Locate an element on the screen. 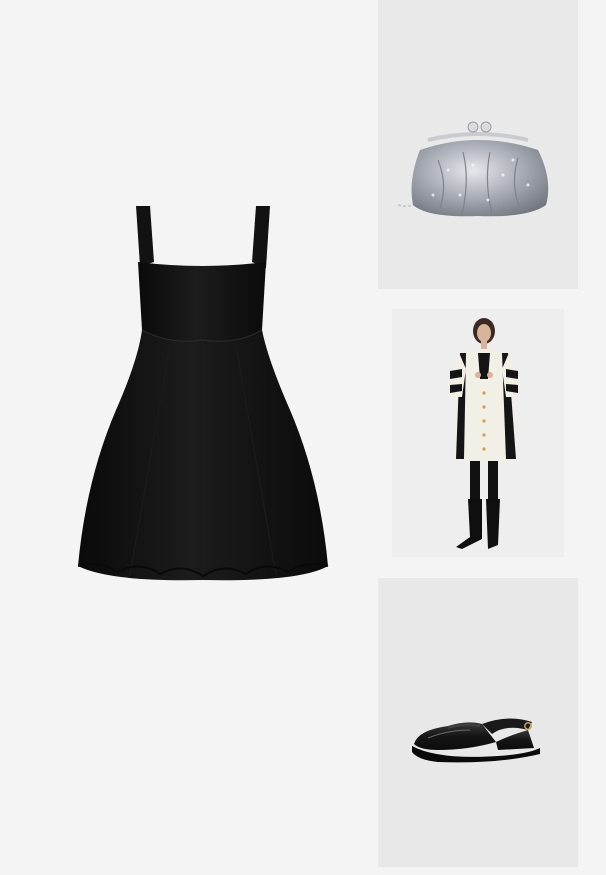 This screenshot has width=606, height=875. clutch-product-tile is located at coordinates (478, 144).